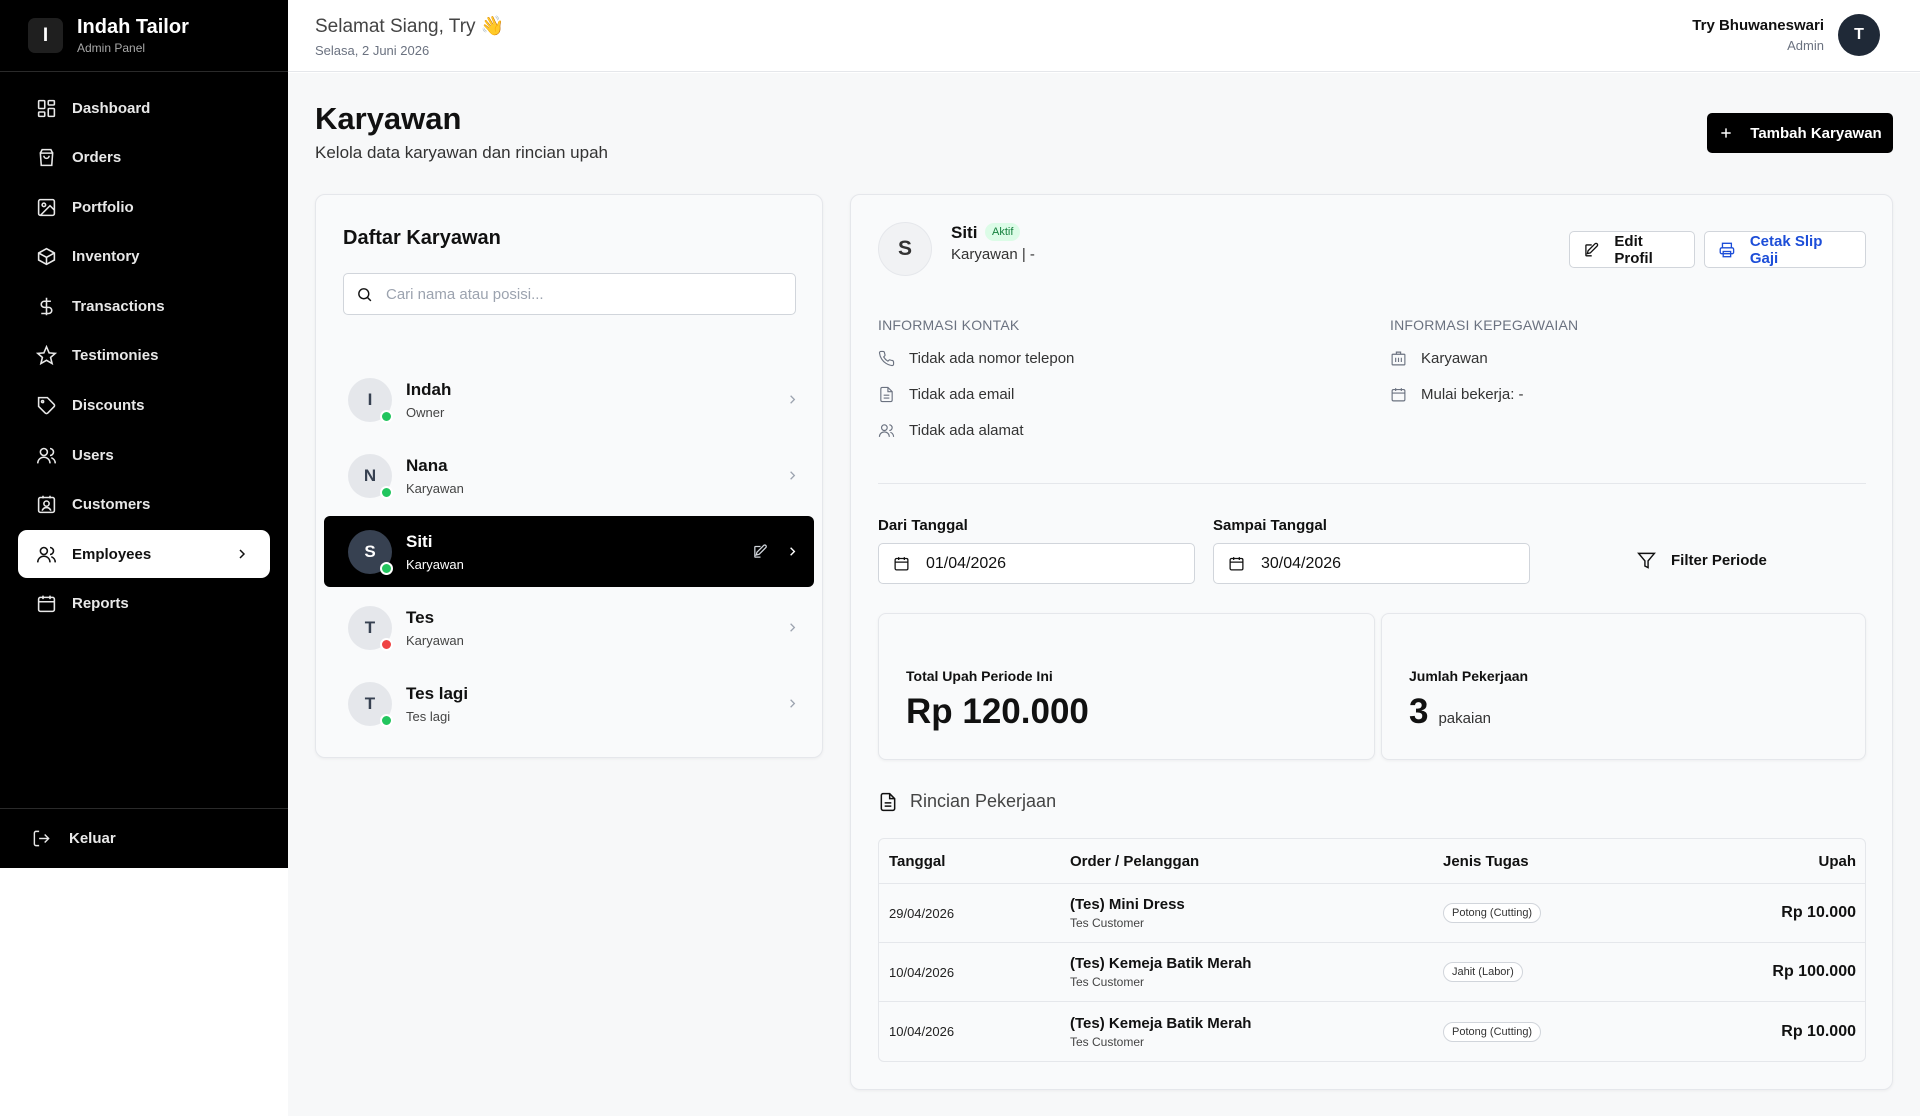  What do you see at coordinates (1371, 563) in the screenshot?
I see `to-date-field: 30/04/2026` at bounding box center [1371, 563].